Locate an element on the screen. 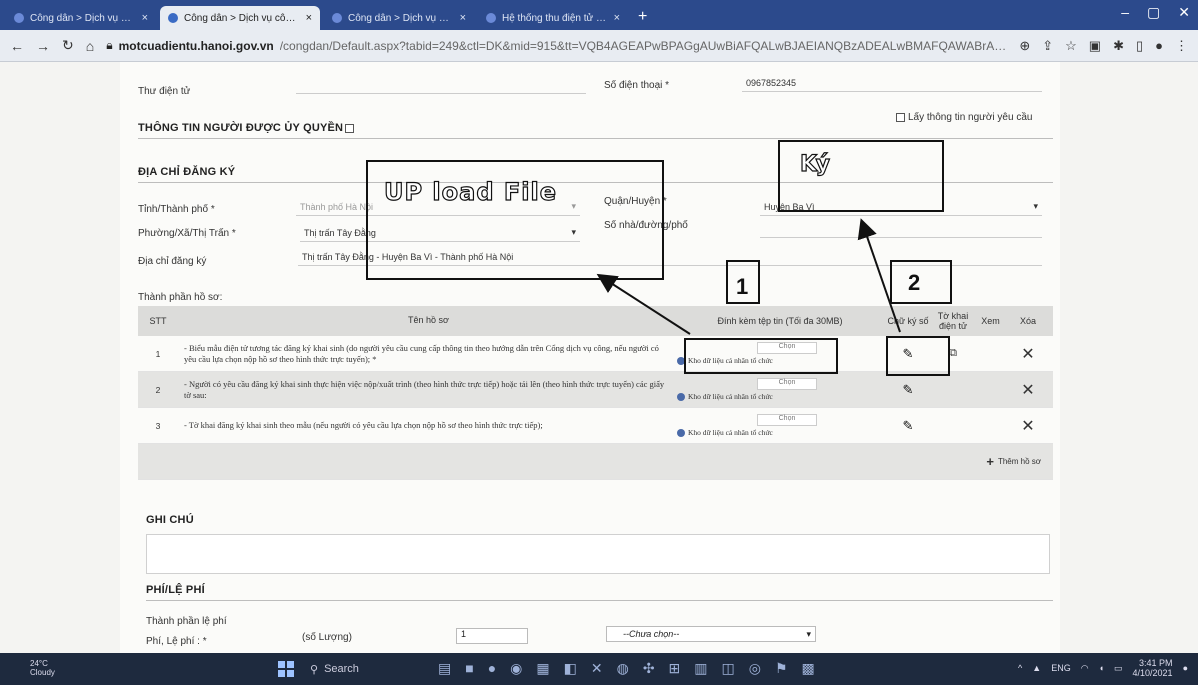 The height and width of the screenshot is (685, 1198). fee-component-label: Thành phần lệ phí is located at coordinates (186, 621).